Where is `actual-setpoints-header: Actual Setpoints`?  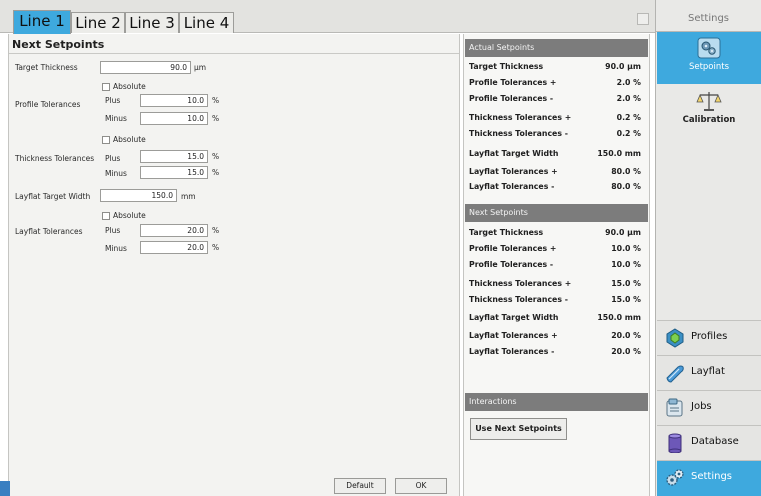
actual-setpoints-header: Actual Setpoints is located at coordinates (556, 48).